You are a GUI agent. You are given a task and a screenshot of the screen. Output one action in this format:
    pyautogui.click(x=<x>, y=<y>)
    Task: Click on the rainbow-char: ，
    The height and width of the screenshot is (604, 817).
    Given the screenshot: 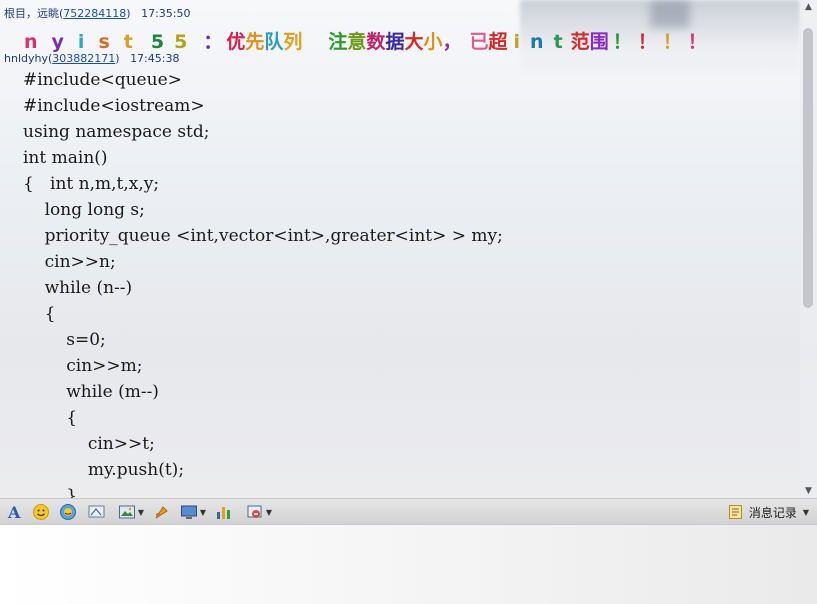 What is the action you would take?
    pyautogui.click(x=452, y=42)
    